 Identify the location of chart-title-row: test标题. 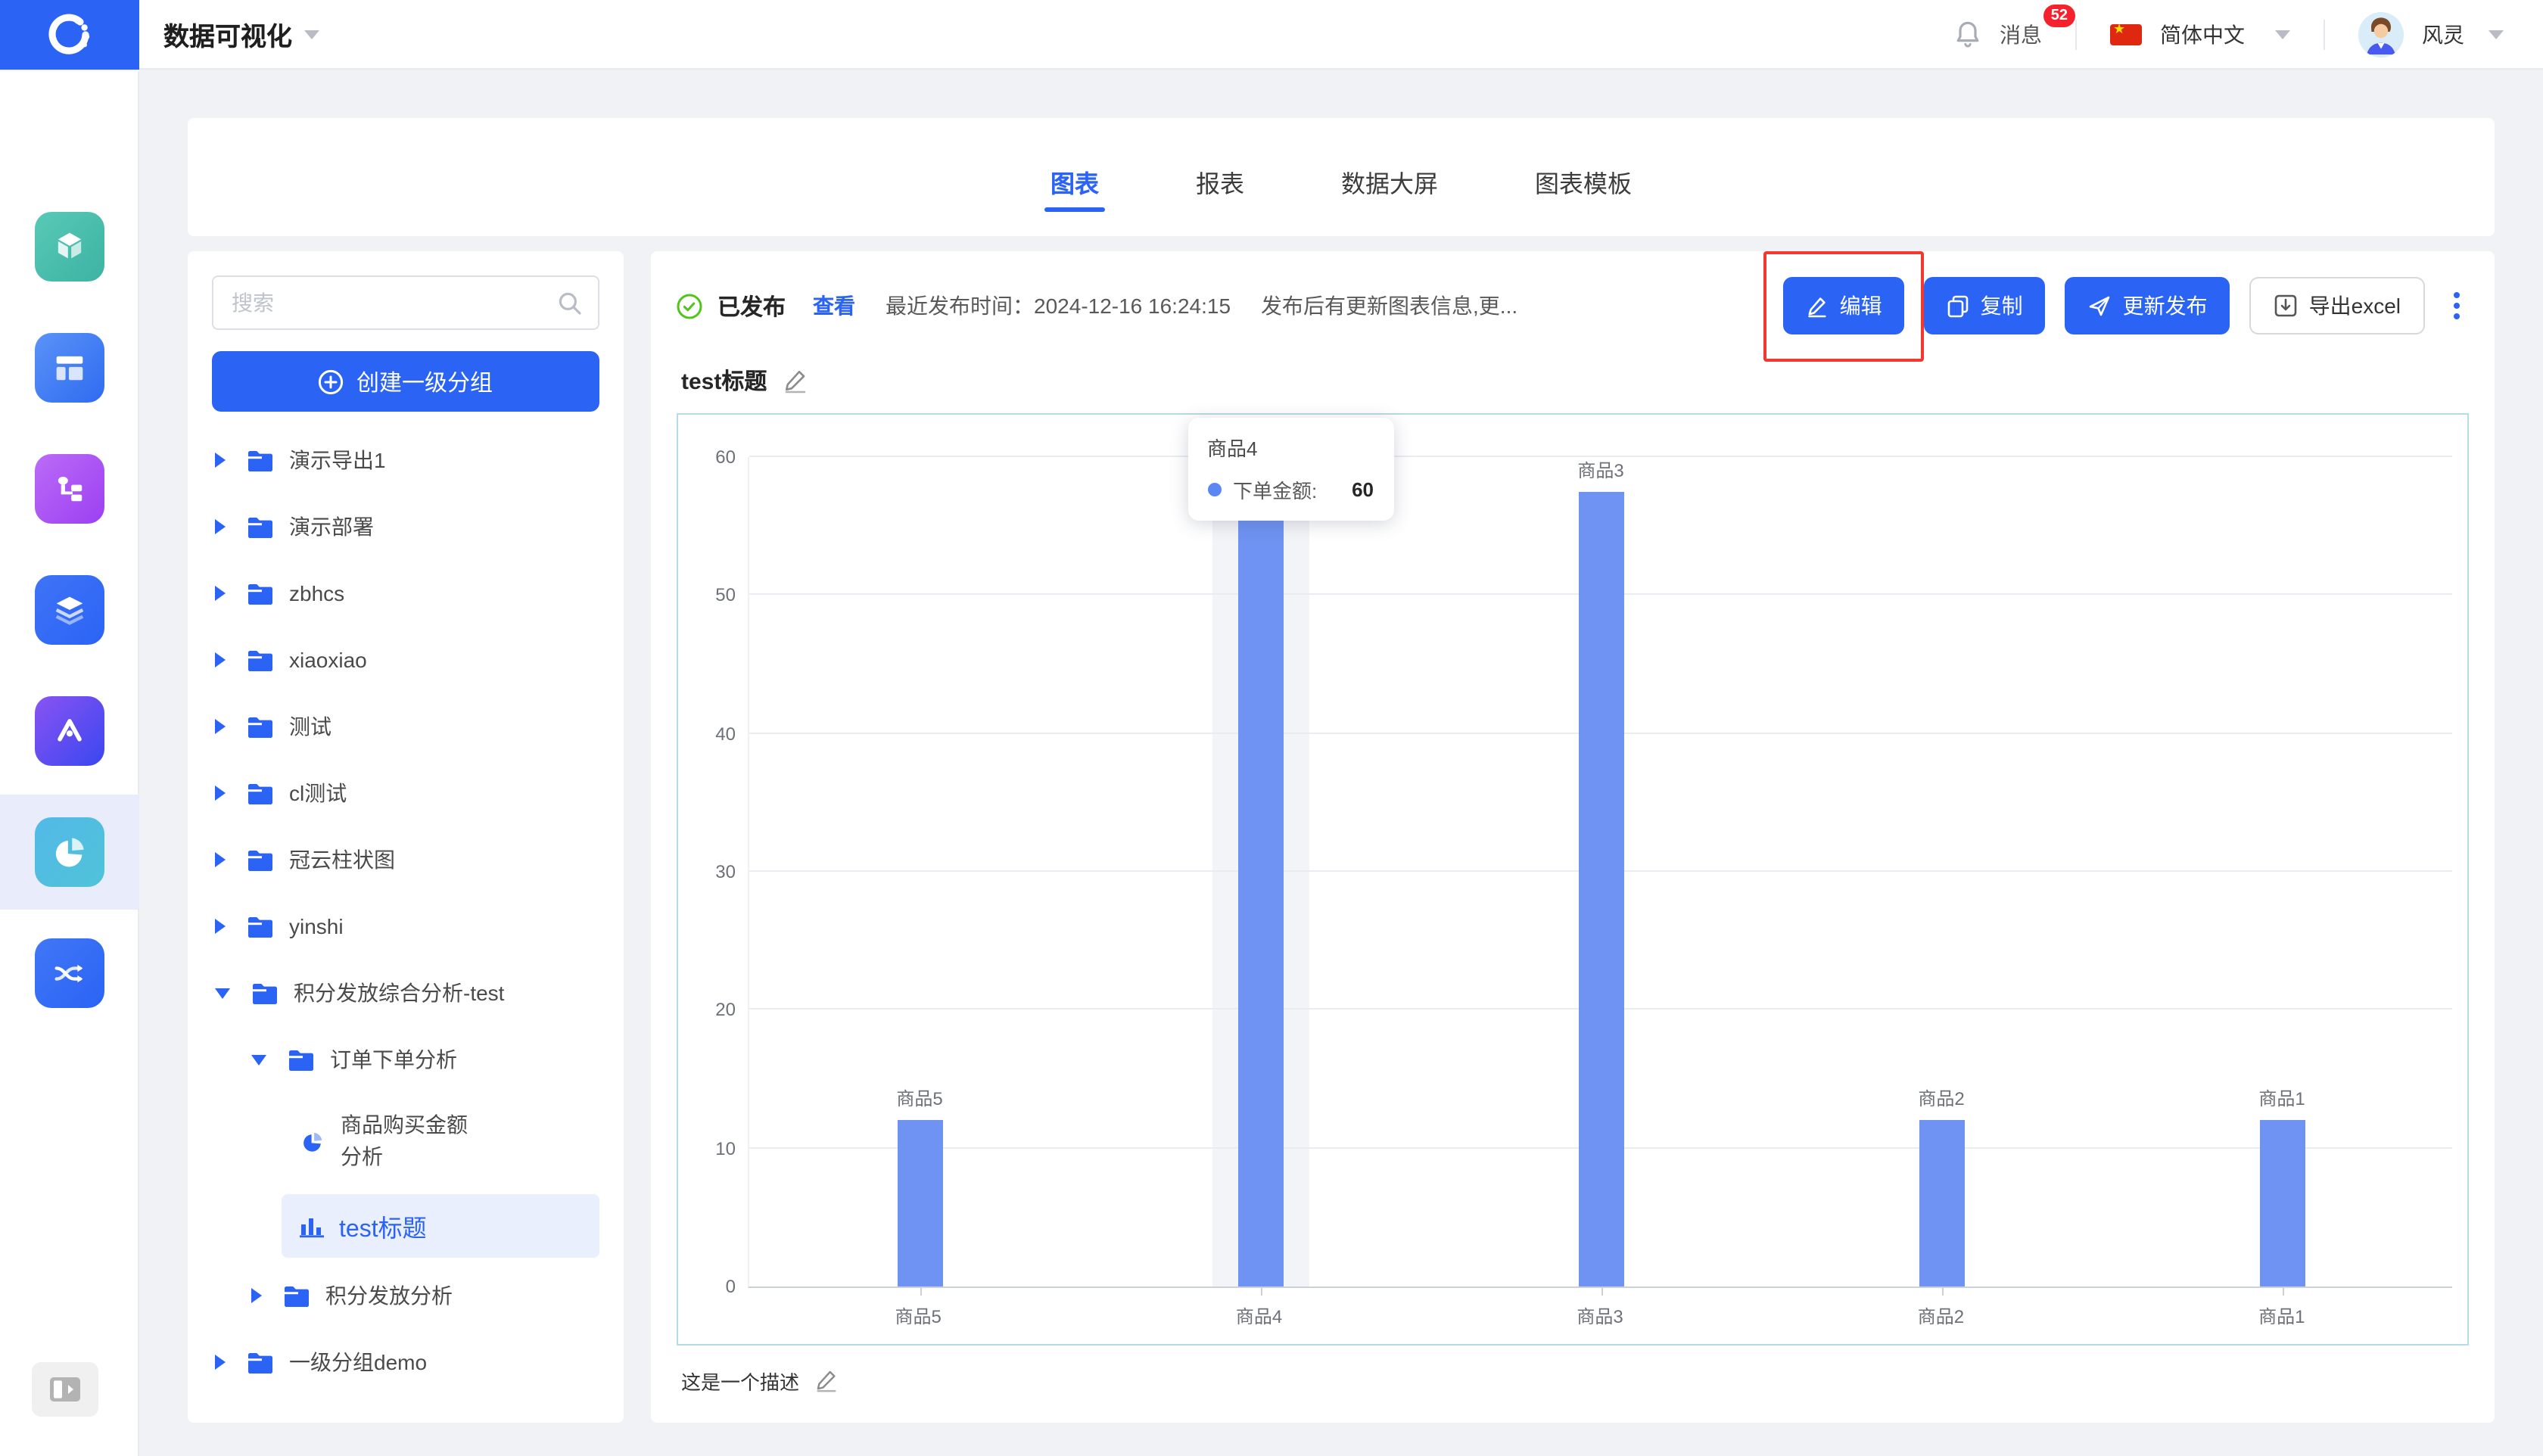
(1575, 380).